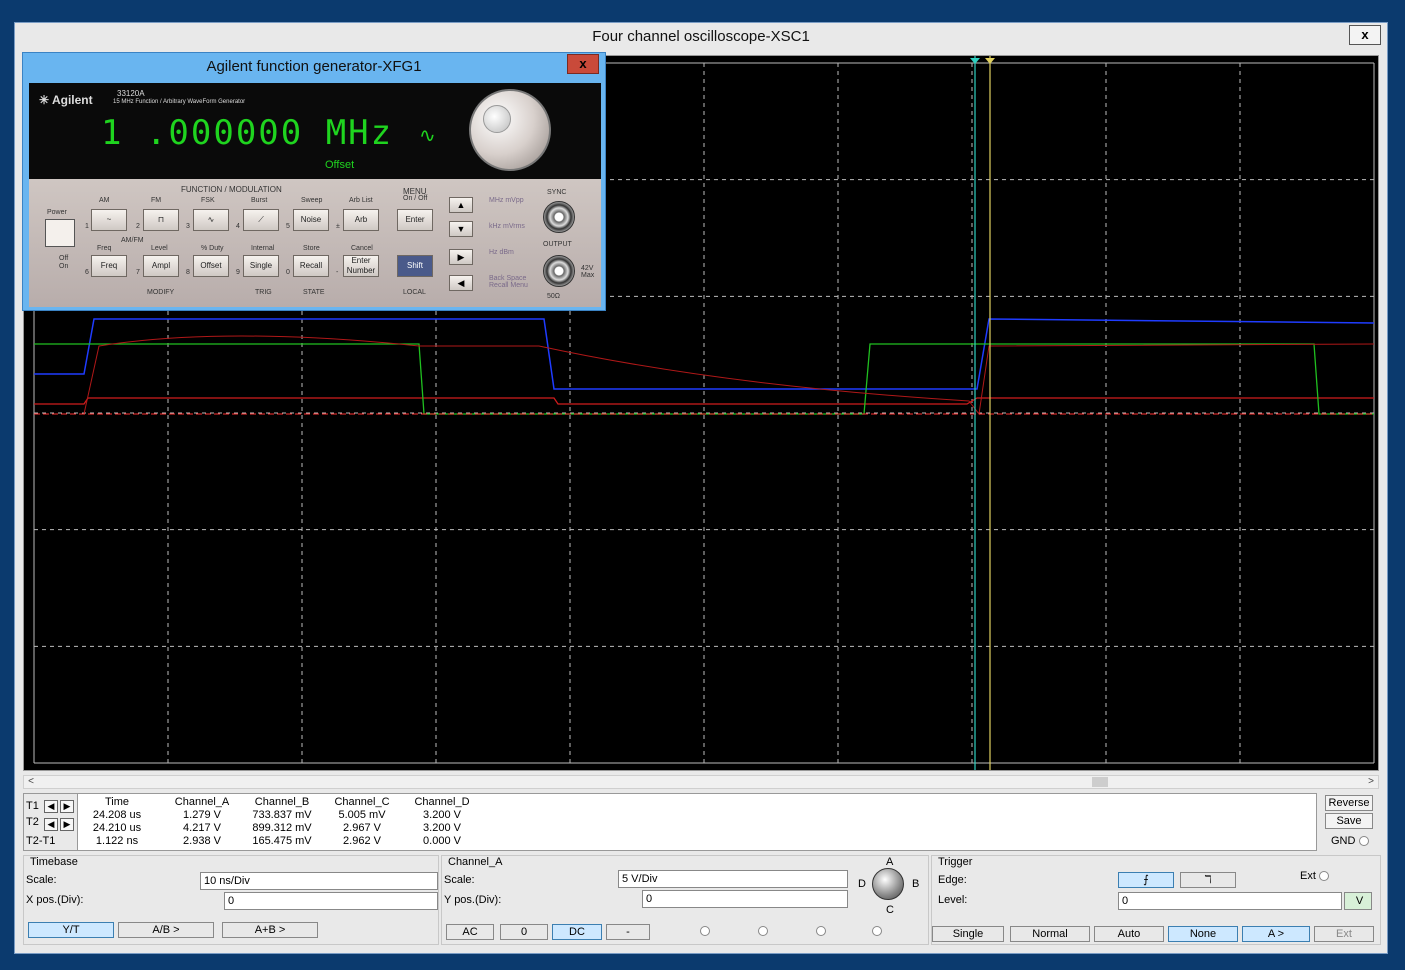 The width and height of the screenshot is (1405, 970). What do you see at coordinates (361, 200) in the screenshot?
I see `label-arb-list: Arb List` at bounding box center [361, 200].